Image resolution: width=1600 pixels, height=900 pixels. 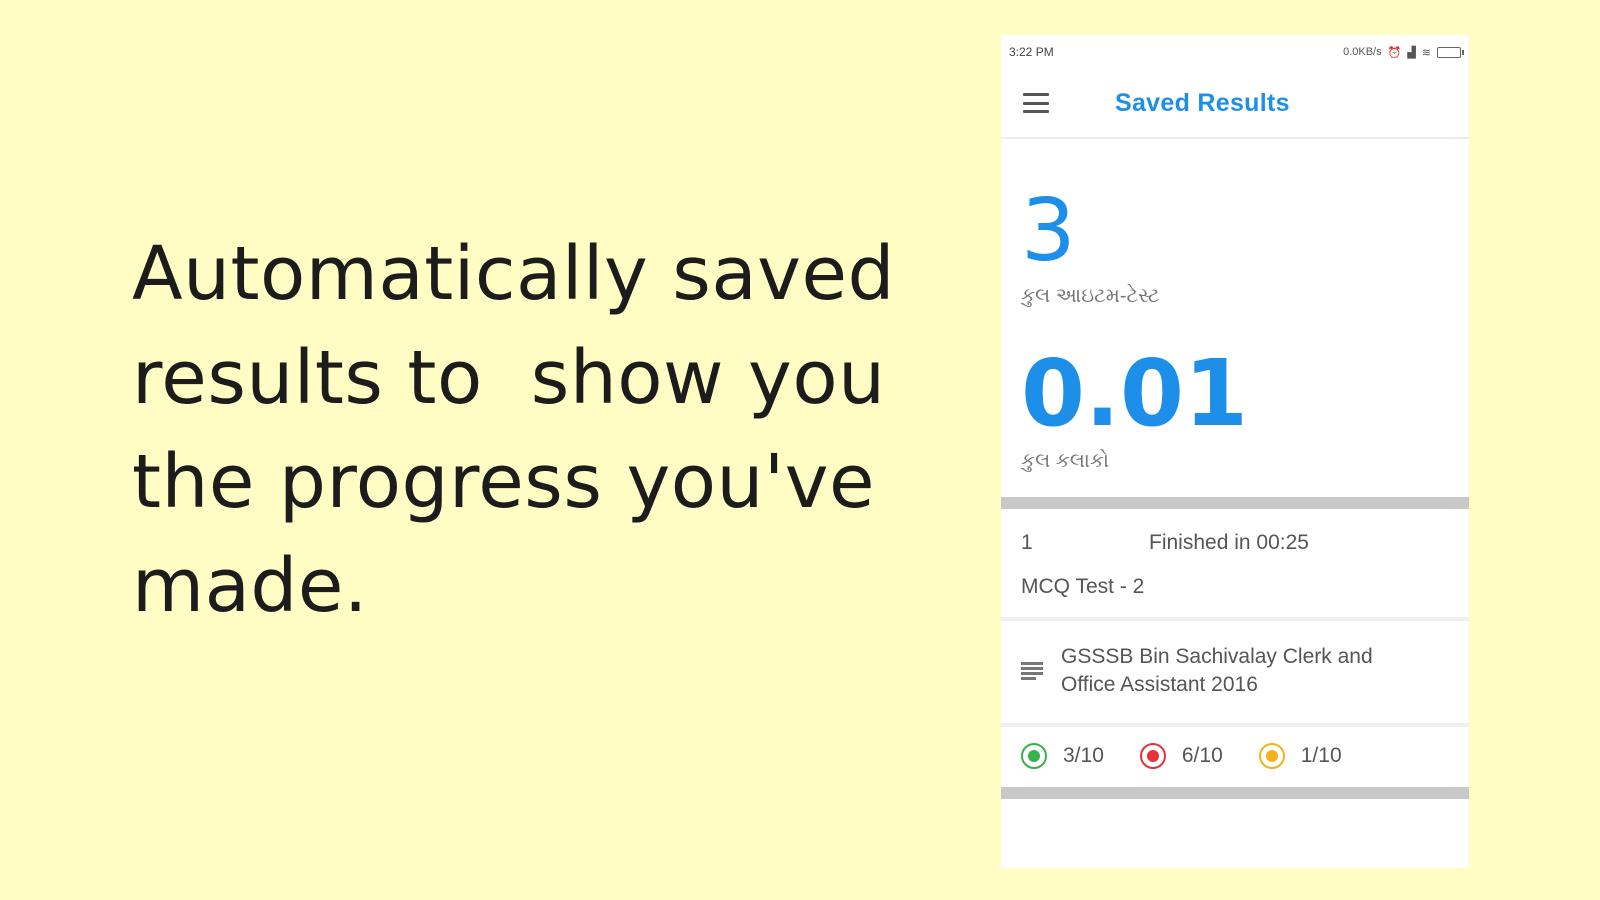 What do you see at coordinates (1321, 755) in the screenshot?
I see `skipped-score-label: 1/10` at bounding box center [1321, 755].